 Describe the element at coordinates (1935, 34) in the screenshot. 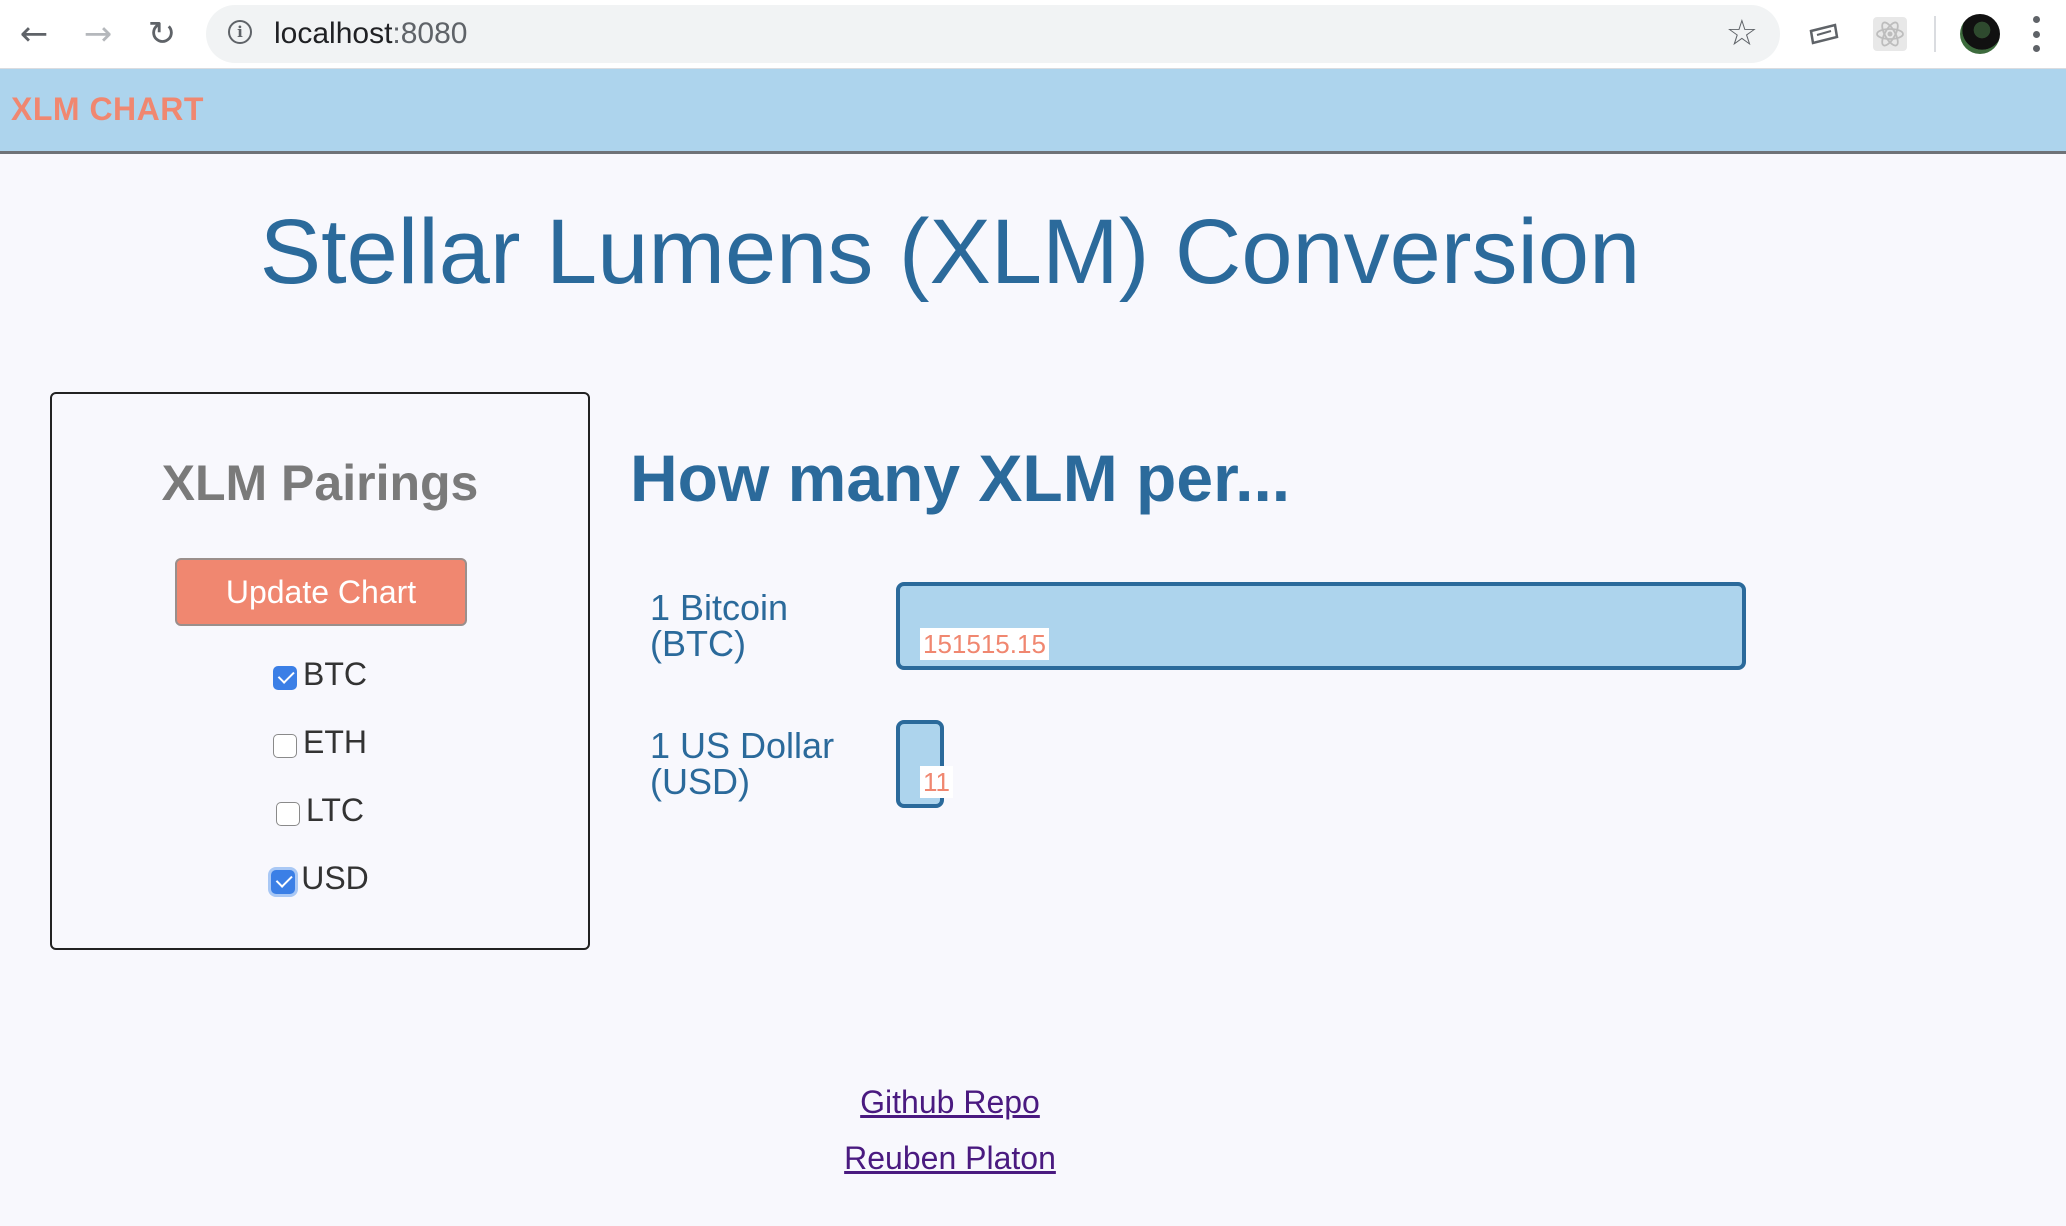

I see `toolbar-divider` at that location.